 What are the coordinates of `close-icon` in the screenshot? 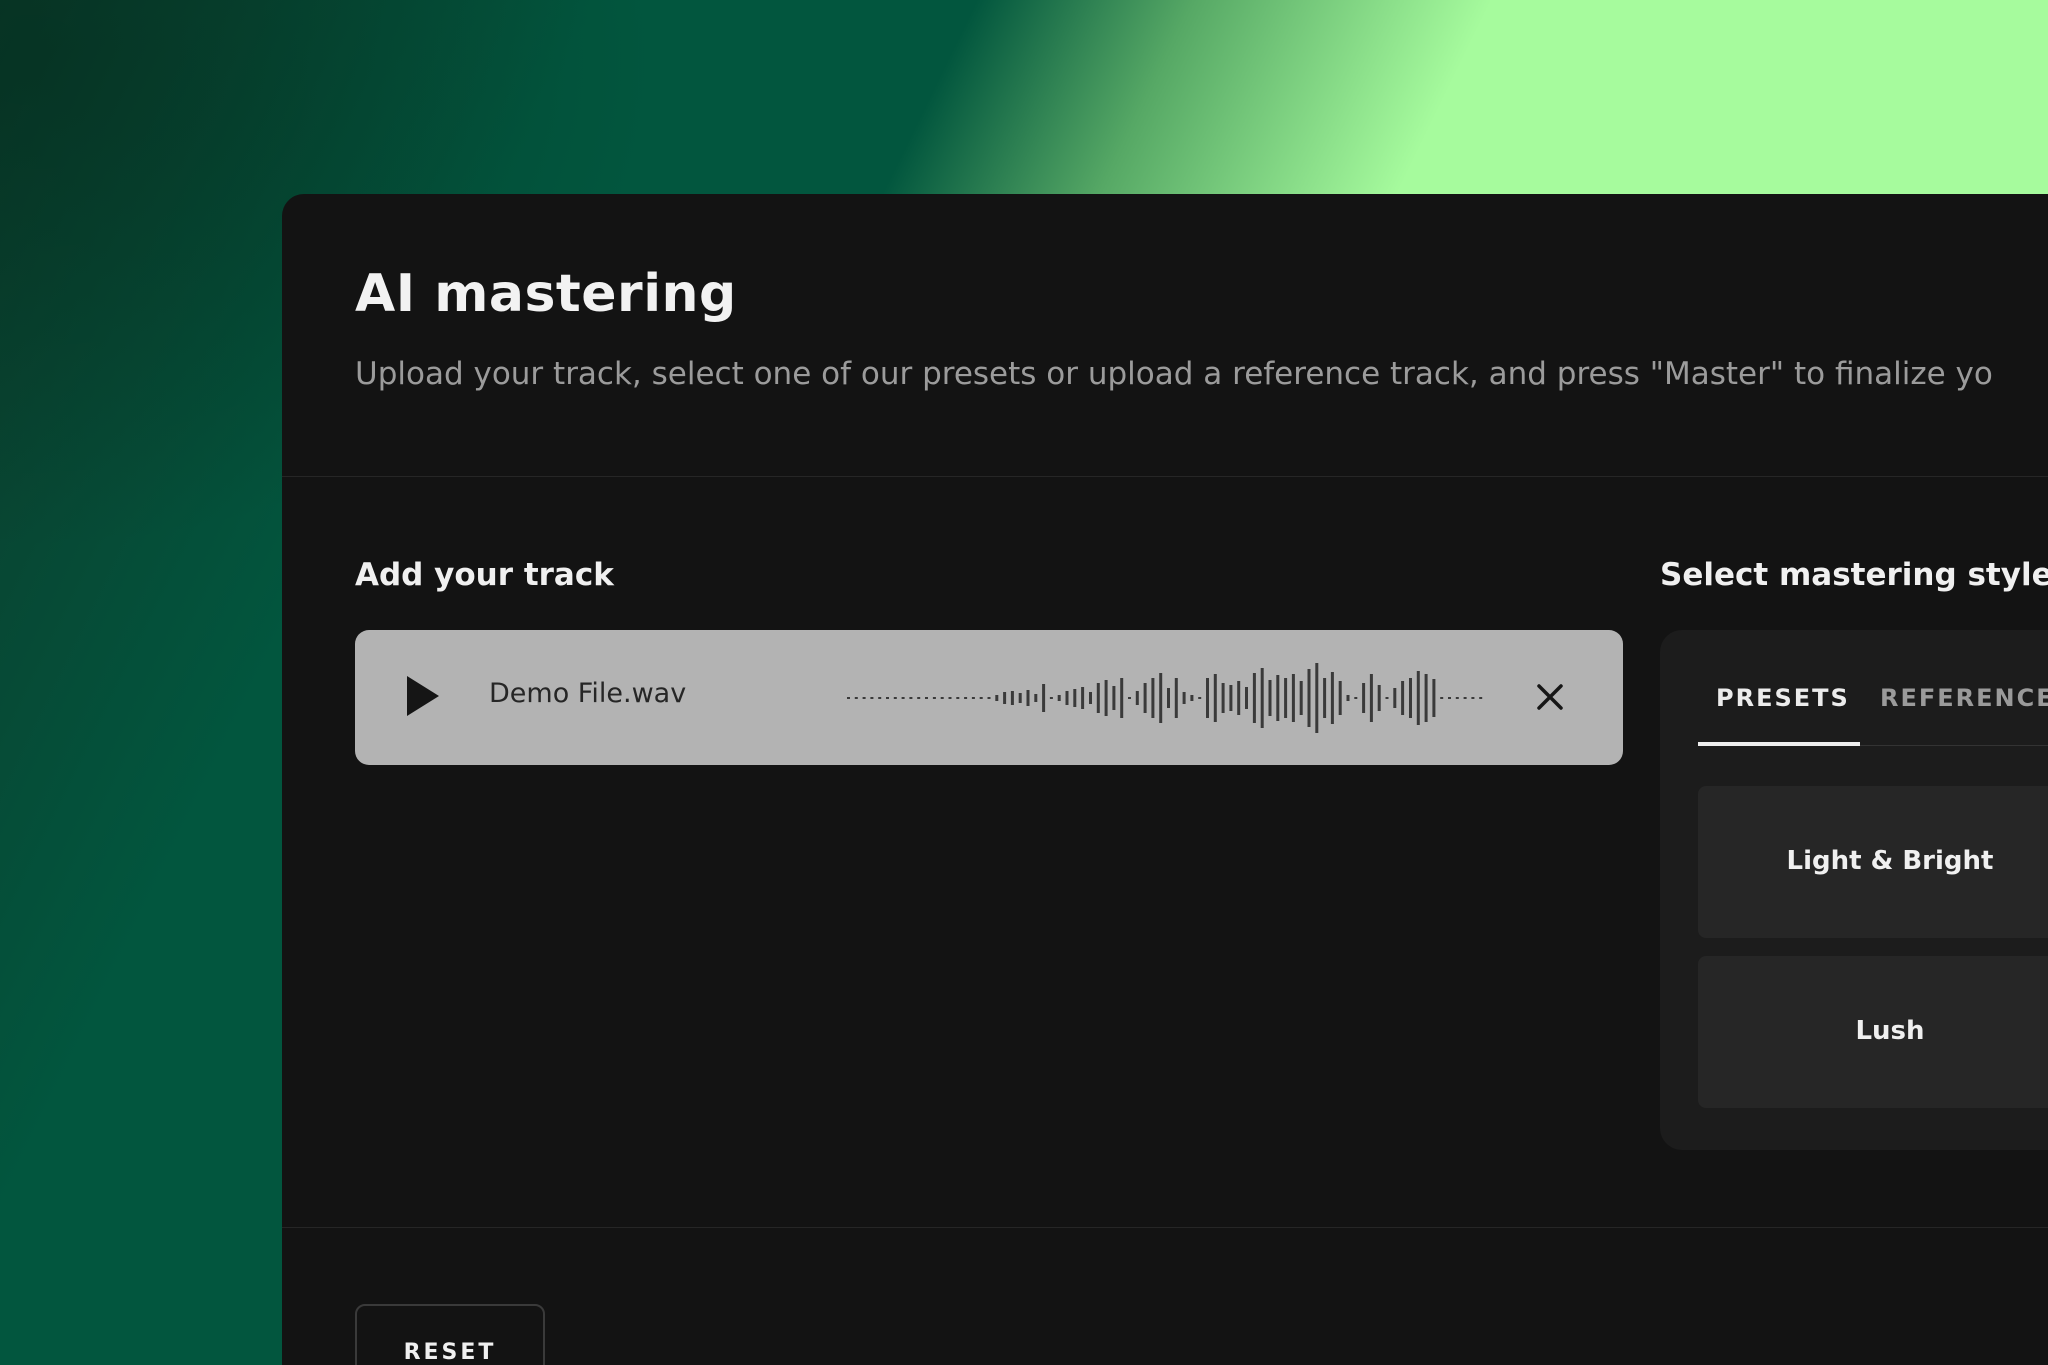 It's located at (1550, 697).